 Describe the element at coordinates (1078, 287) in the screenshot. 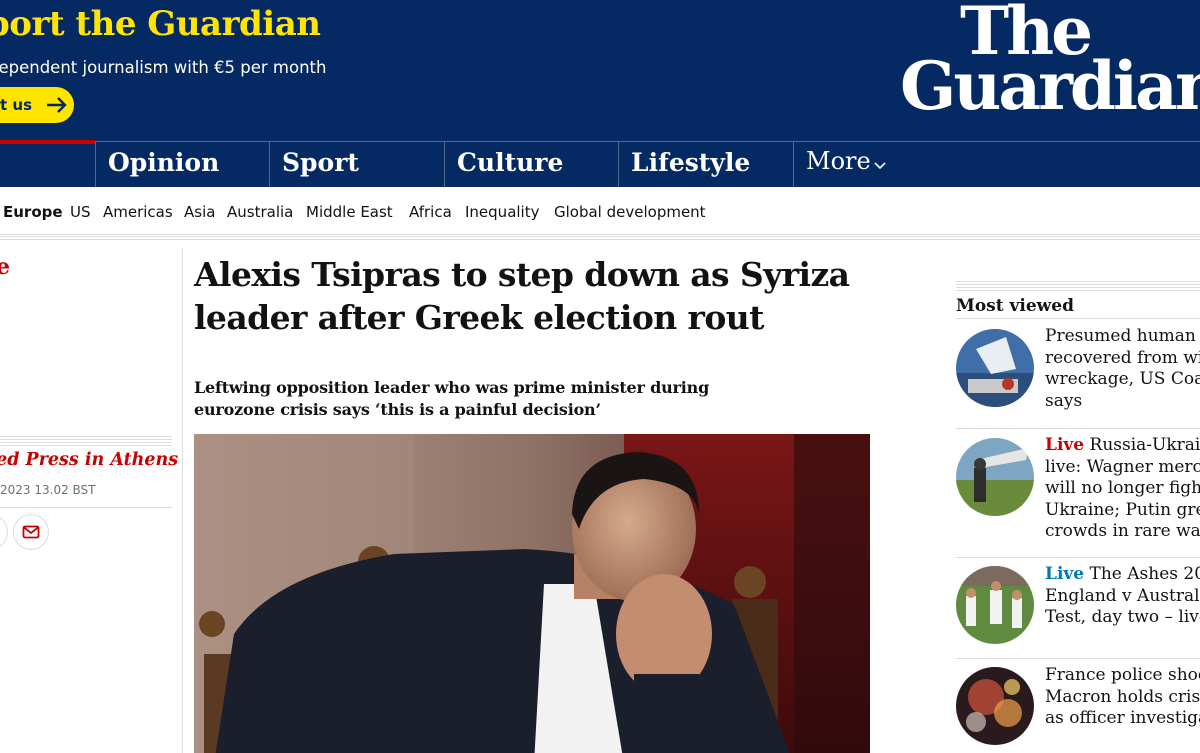

I see `most-viewed-rule` at that location.